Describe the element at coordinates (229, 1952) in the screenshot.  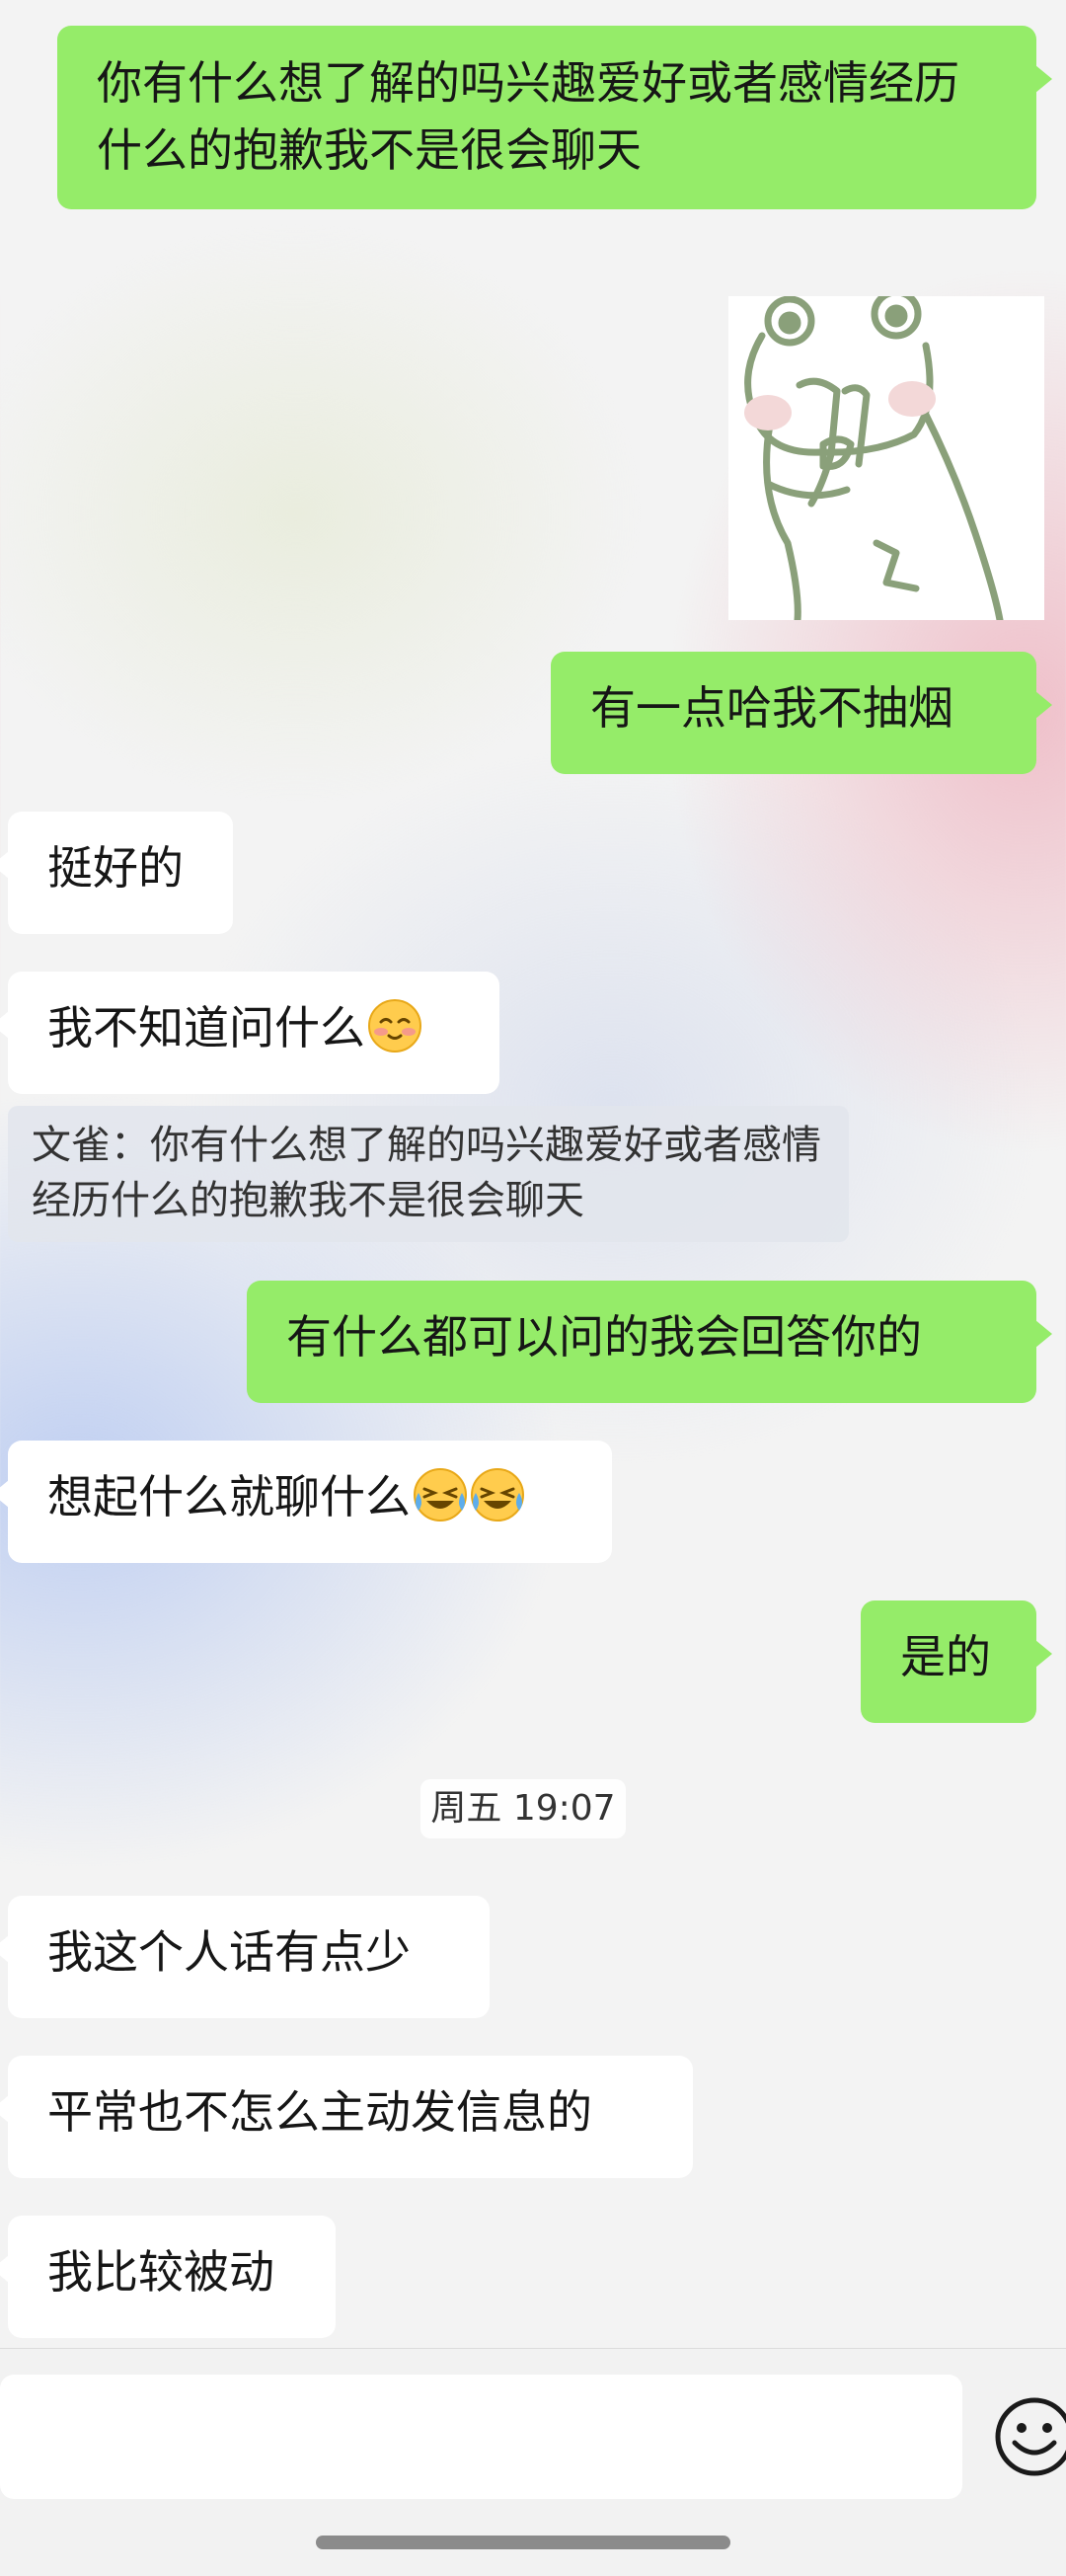
I see `message-text: 我这个人话有点少` at that location.